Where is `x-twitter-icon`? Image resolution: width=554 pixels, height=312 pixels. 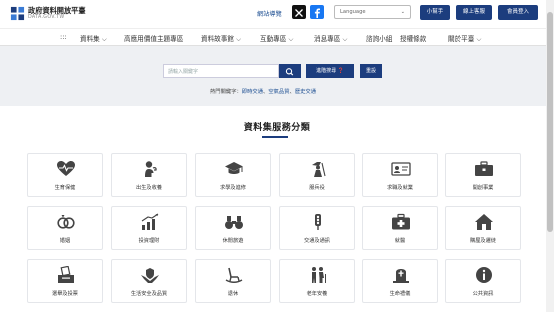
x-twitter-icon is located at coordinates (299, 12).